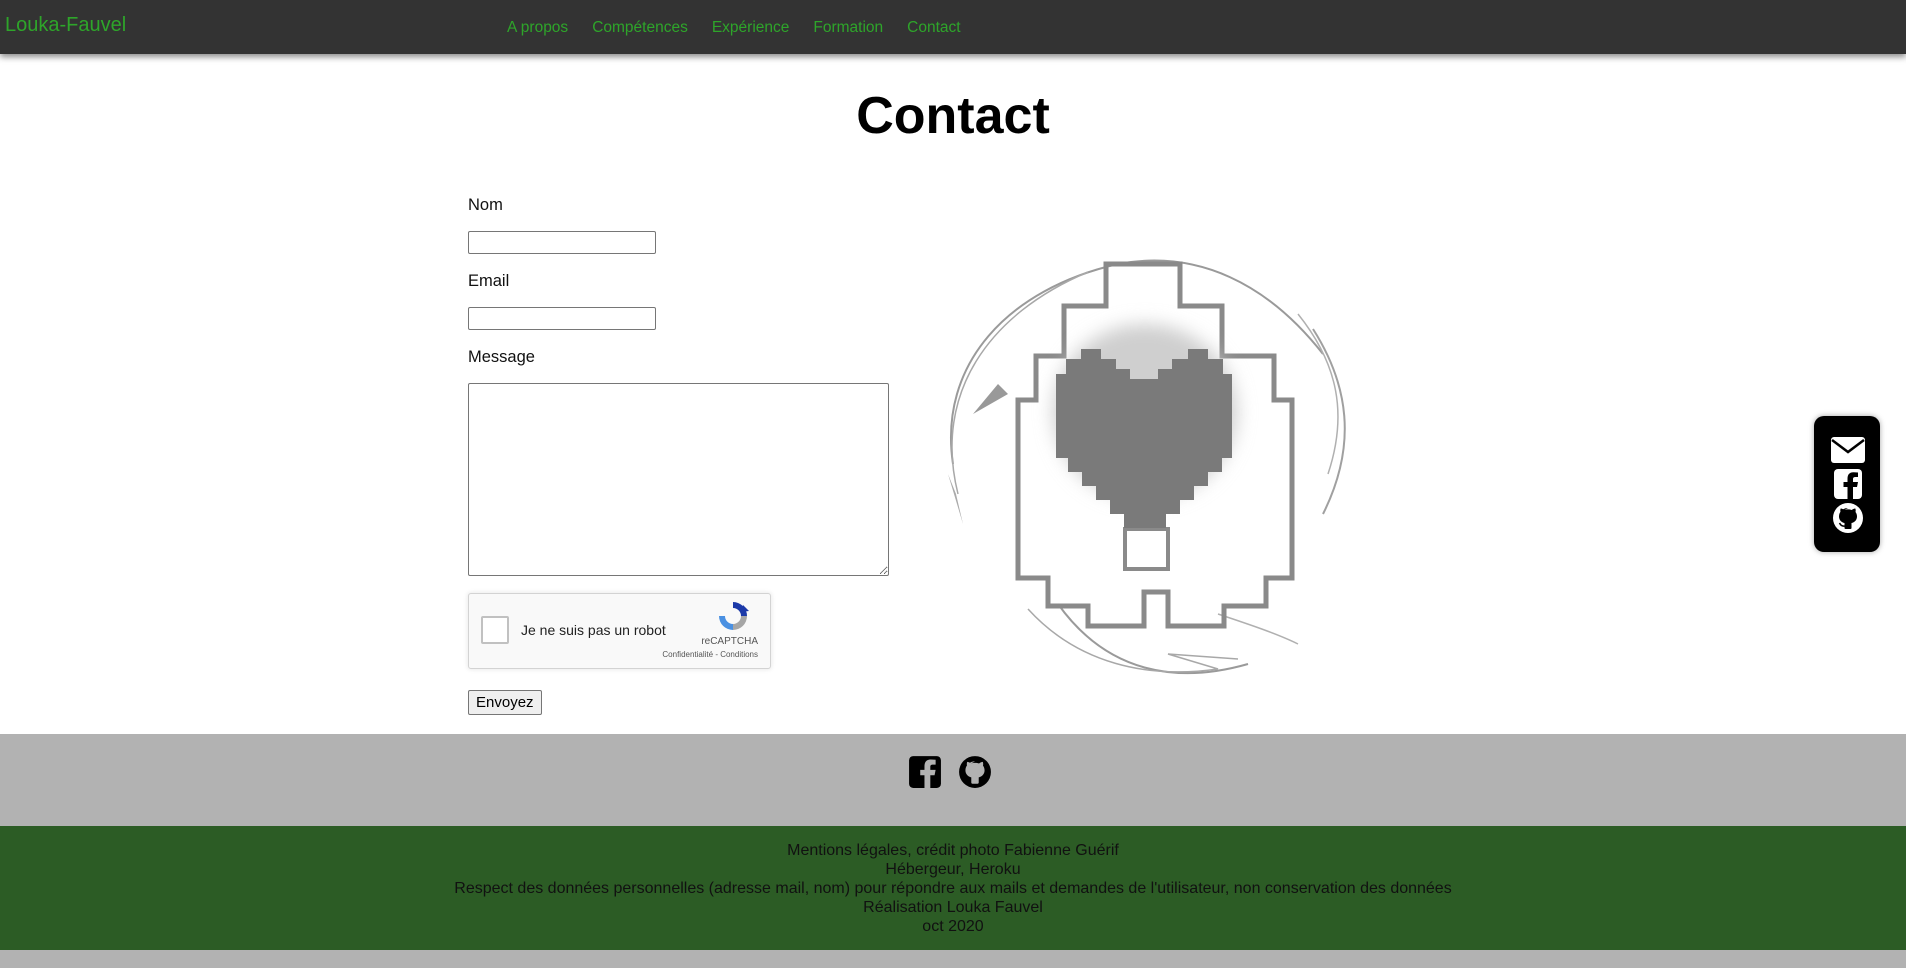 Image resolution: width=1906 pixels, height=968 pixels. What do you see at coordinates (501, 357) in the screenshot?
I see `message-label: Message` at bounding box center [501, 357].